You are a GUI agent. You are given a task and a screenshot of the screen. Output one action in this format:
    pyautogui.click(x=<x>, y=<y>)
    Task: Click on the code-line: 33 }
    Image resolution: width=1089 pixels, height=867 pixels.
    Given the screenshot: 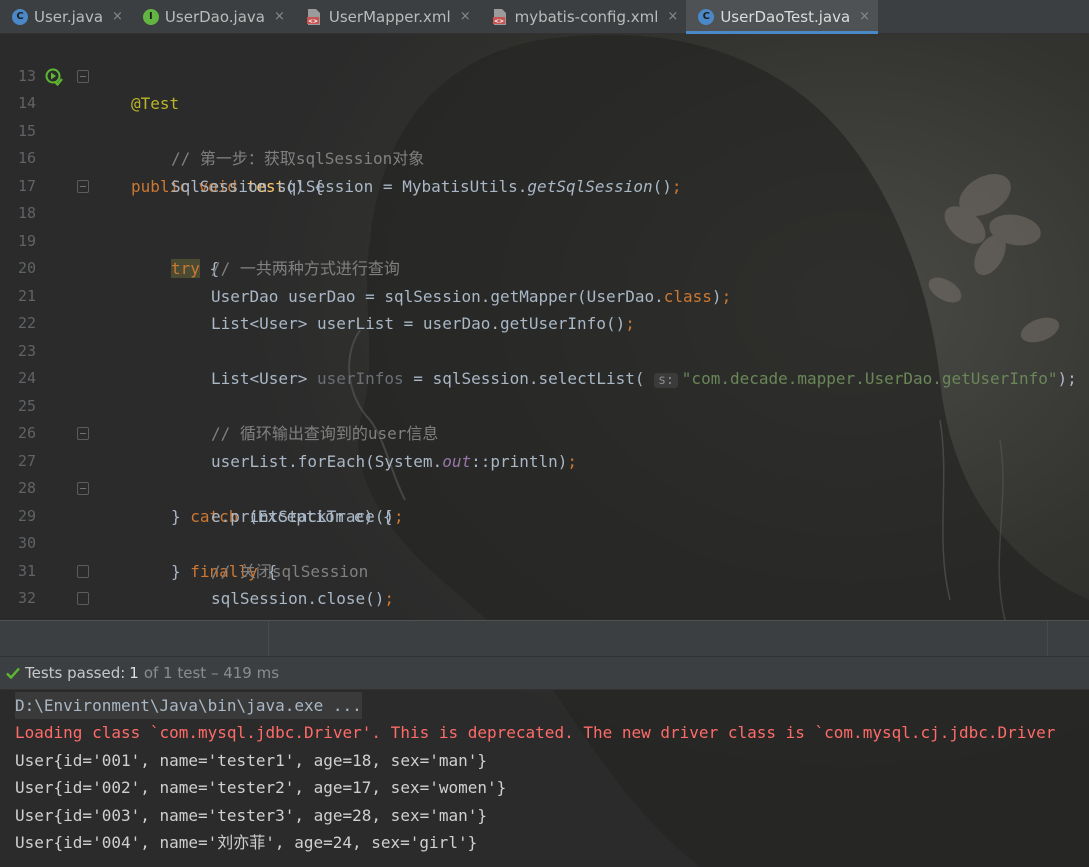 What is the action you would take?
    pyautogui.click(x=544, y=638)
    